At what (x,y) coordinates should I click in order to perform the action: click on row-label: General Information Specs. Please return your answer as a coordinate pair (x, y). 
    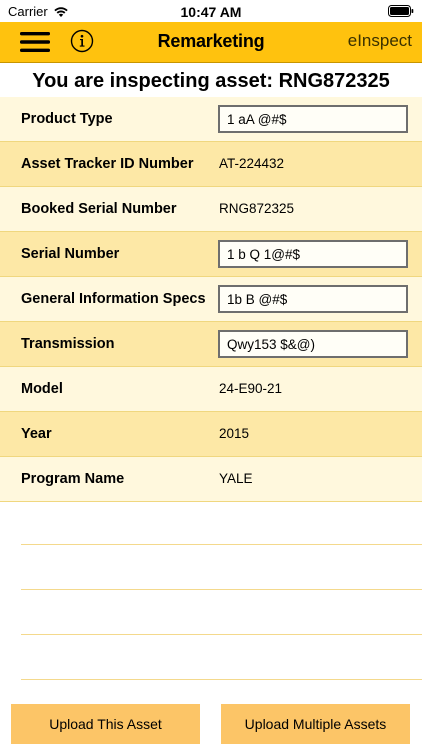
    Looking at the image, I should click on (113, 299).